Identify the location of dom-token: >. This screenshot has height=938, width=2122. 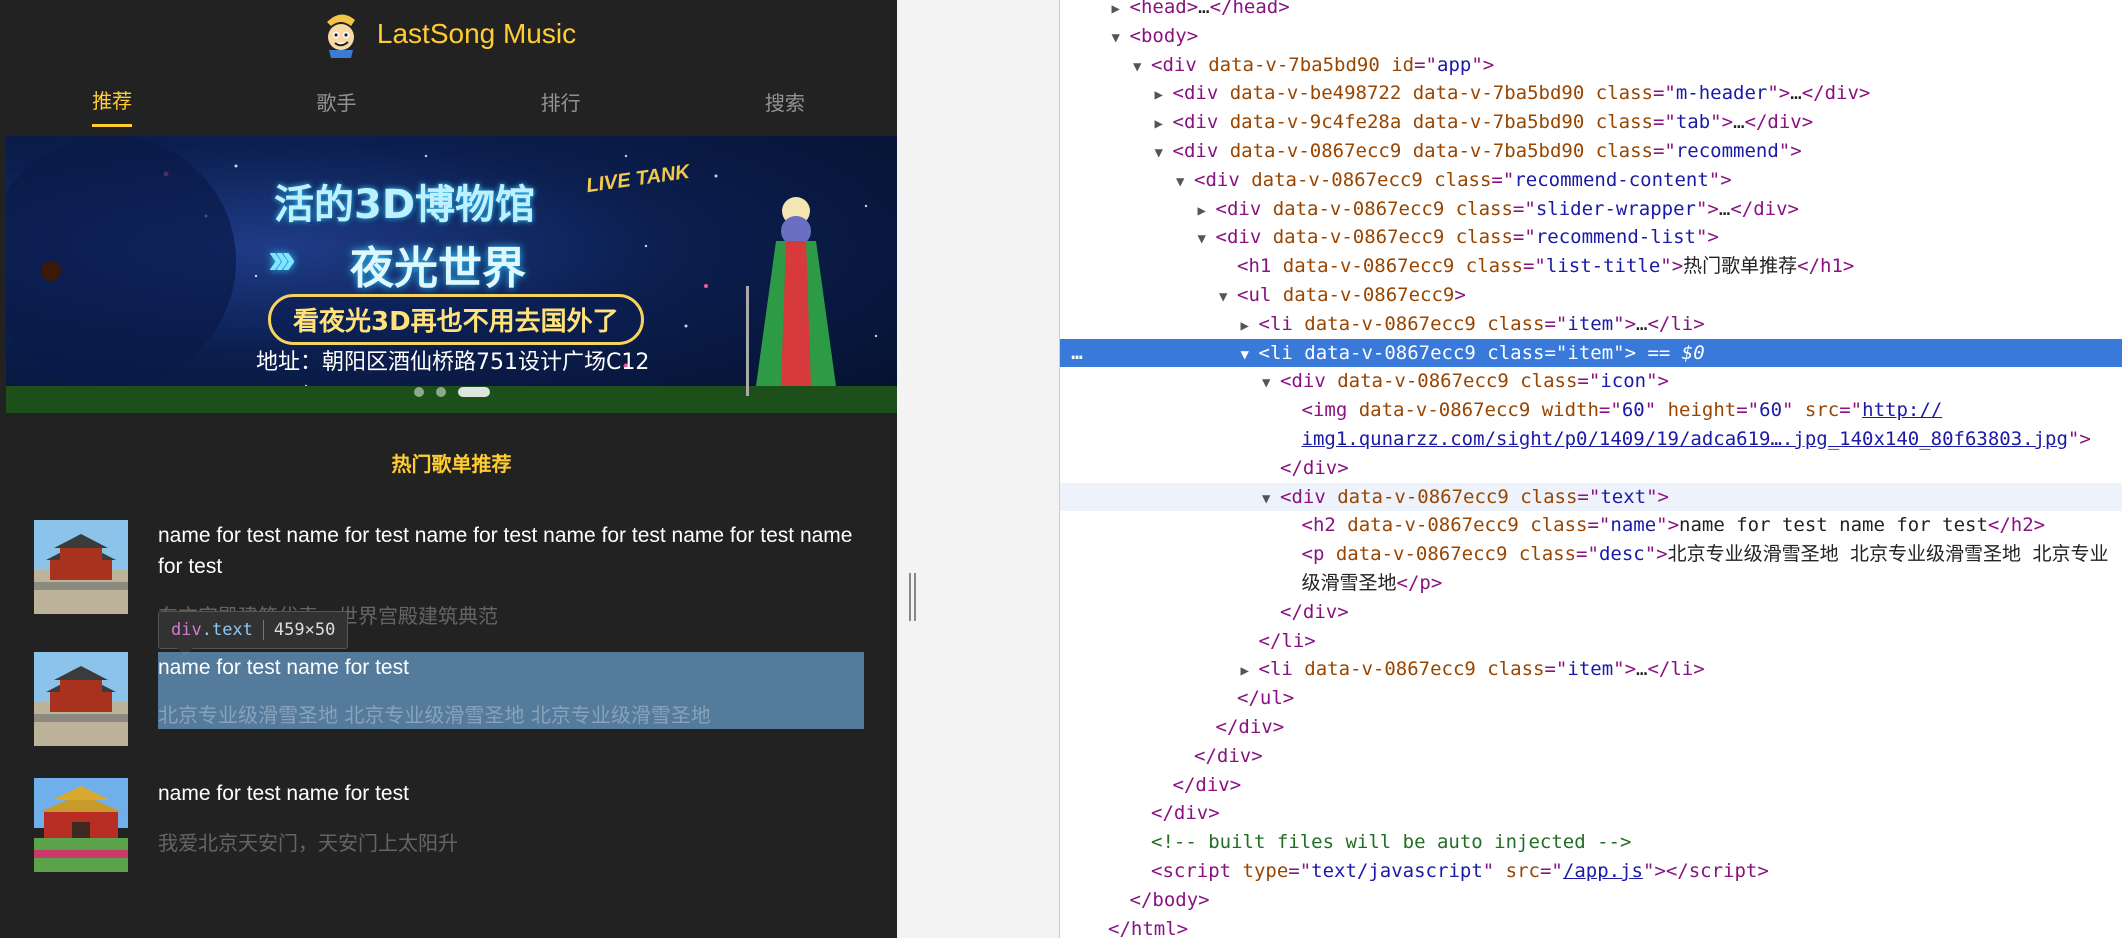
(1460, 295).